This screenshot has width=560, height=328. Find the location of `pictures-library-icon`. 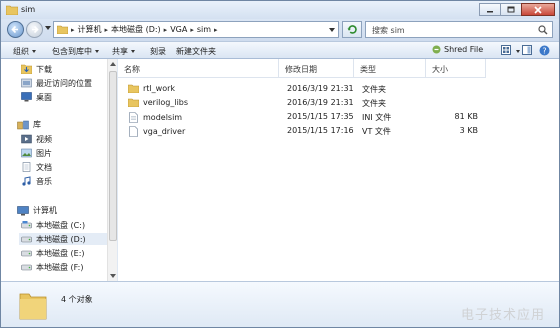

pictures-library-icon is located at coordinates (26, 153).